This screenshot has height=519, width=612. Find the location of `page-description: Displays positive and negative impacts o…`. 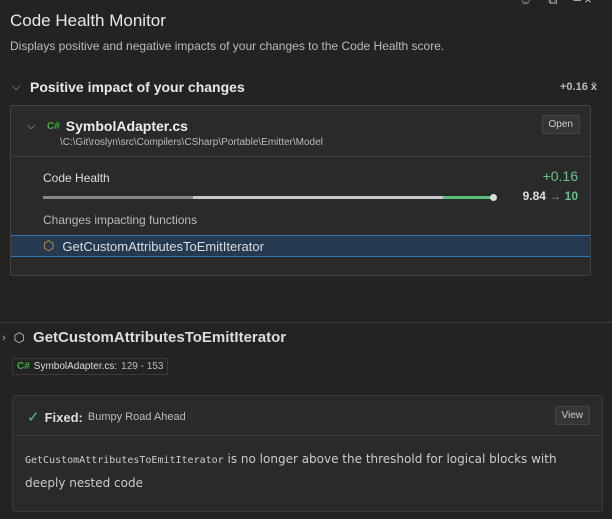

page-description: Displays positive and negative impacts o… is located at coordinates (227, 46).